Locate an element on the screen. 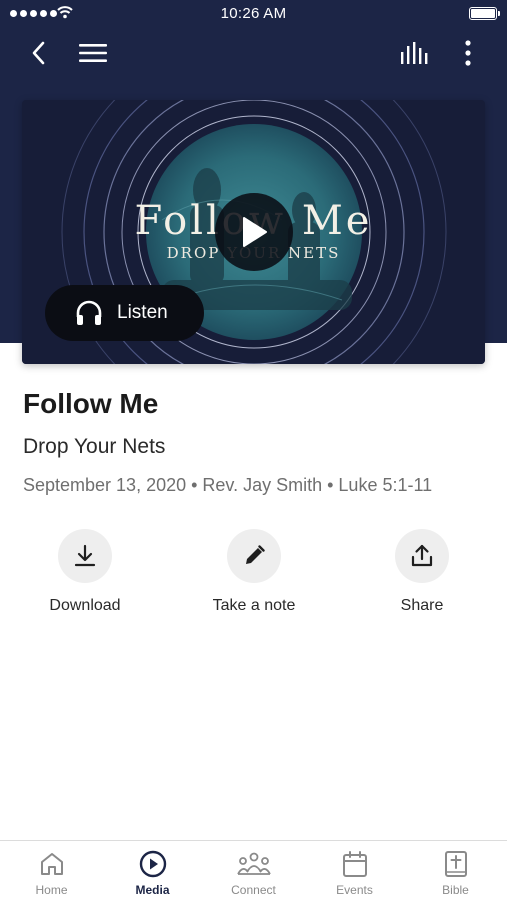 The width and height of the screenshot is (507, 900). take-note-button: Take a note is located at coordinates (254, 572).